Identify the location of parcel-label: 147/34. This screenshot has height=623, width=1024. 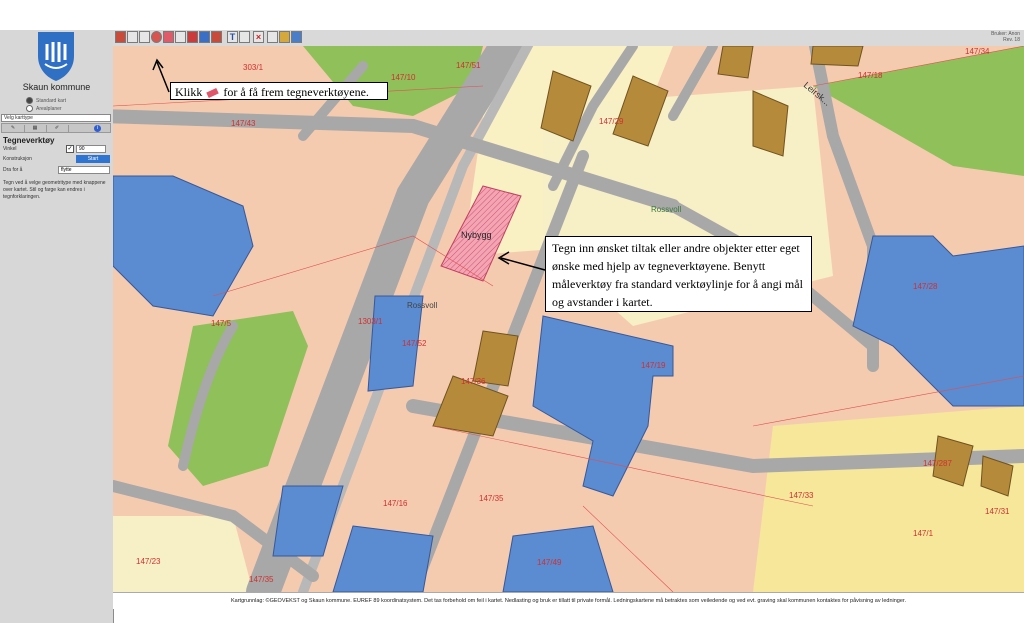
(977, 51).